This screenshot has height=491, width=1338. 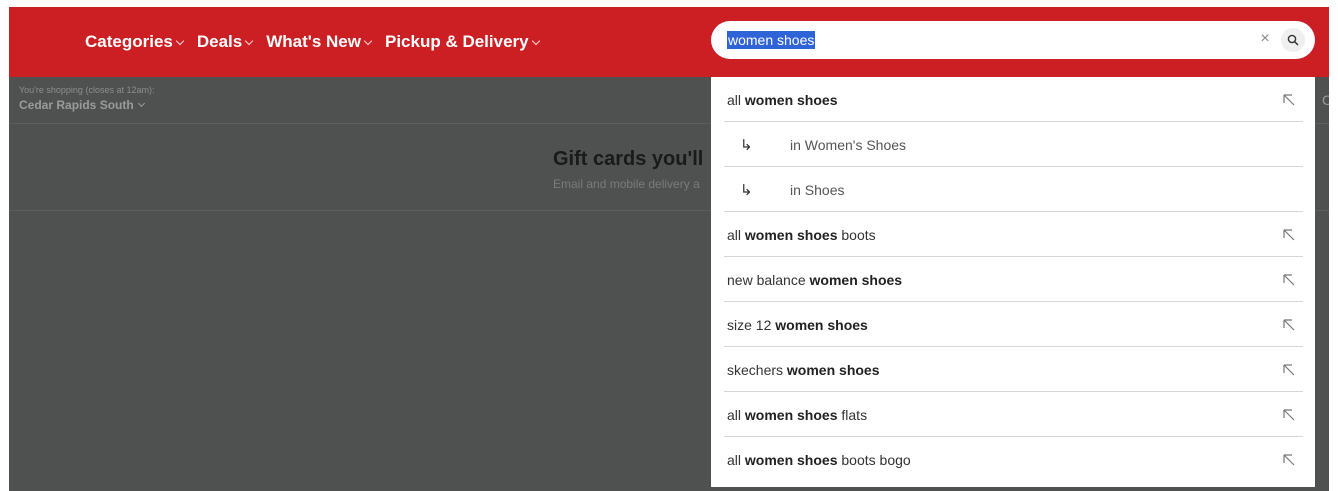 I want to click on nav-pickup-delivery: Pickup & Delivery, so click(x=462, y=42).